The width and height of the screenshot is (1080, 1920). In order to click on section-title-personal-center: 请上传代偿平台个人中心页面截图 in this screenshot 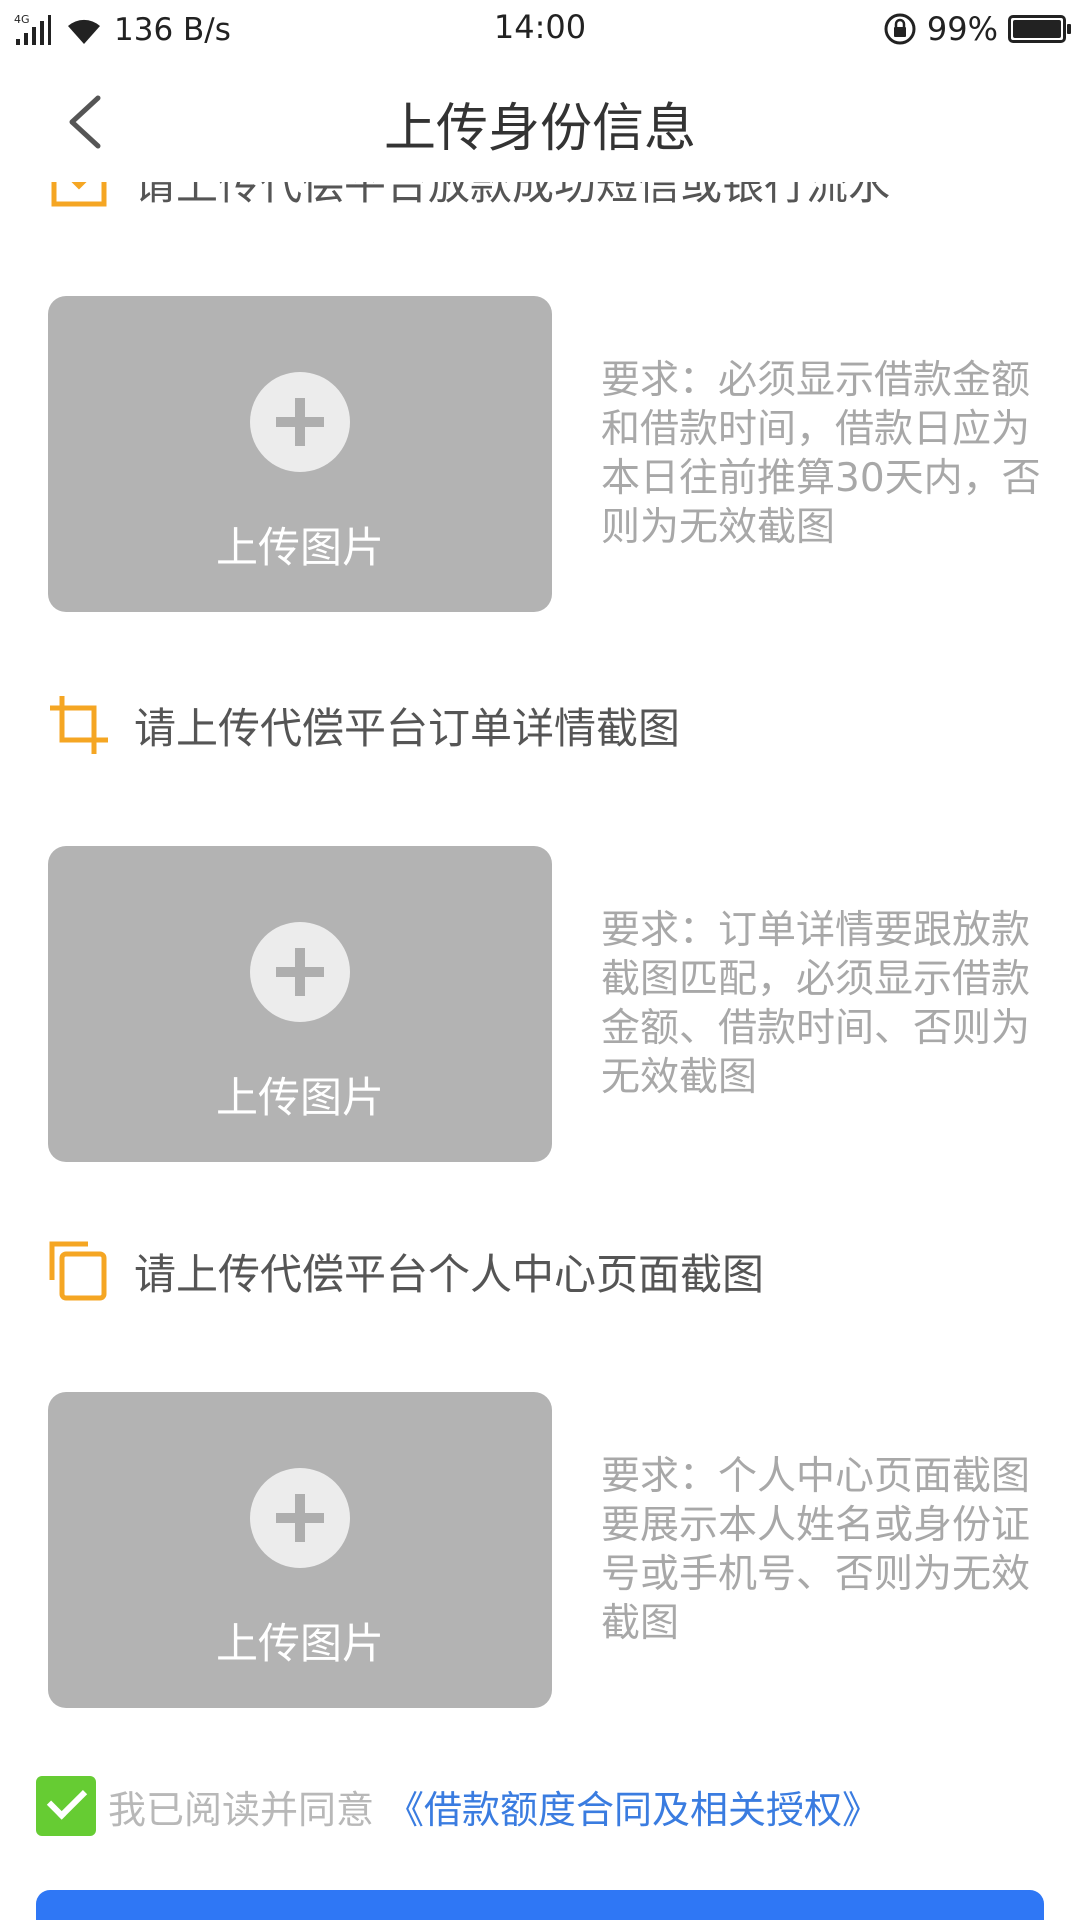, I will do `click(406, 1271)`.